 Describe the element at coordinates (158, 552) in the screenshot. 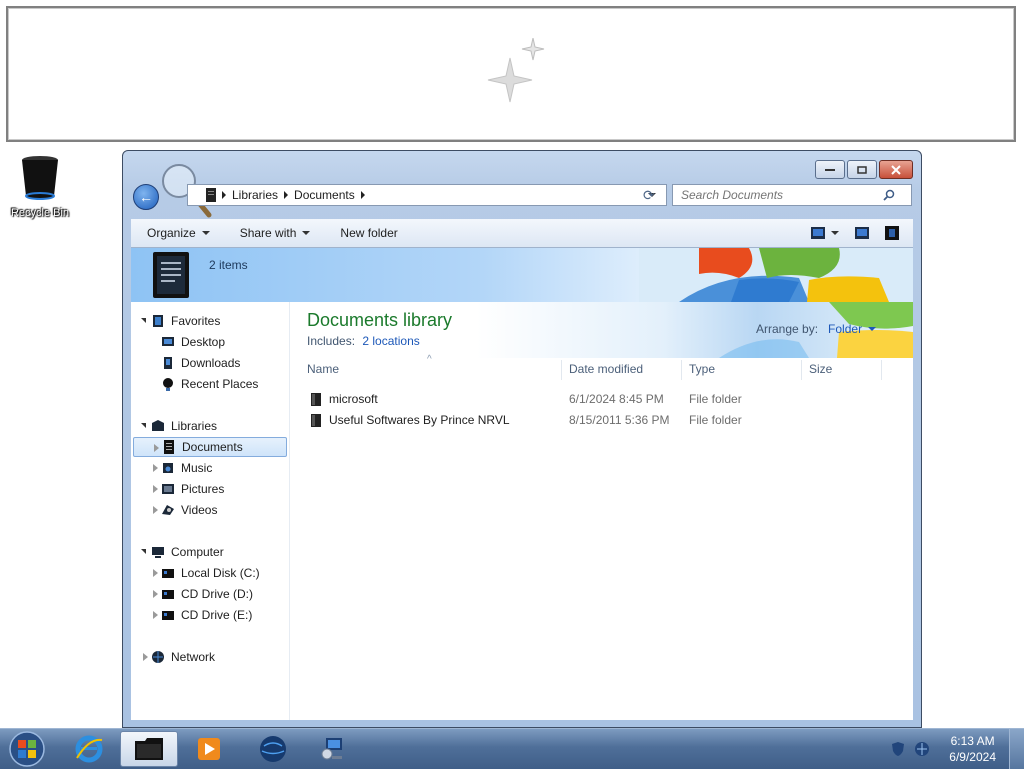

I see `computer-icon` at that location.